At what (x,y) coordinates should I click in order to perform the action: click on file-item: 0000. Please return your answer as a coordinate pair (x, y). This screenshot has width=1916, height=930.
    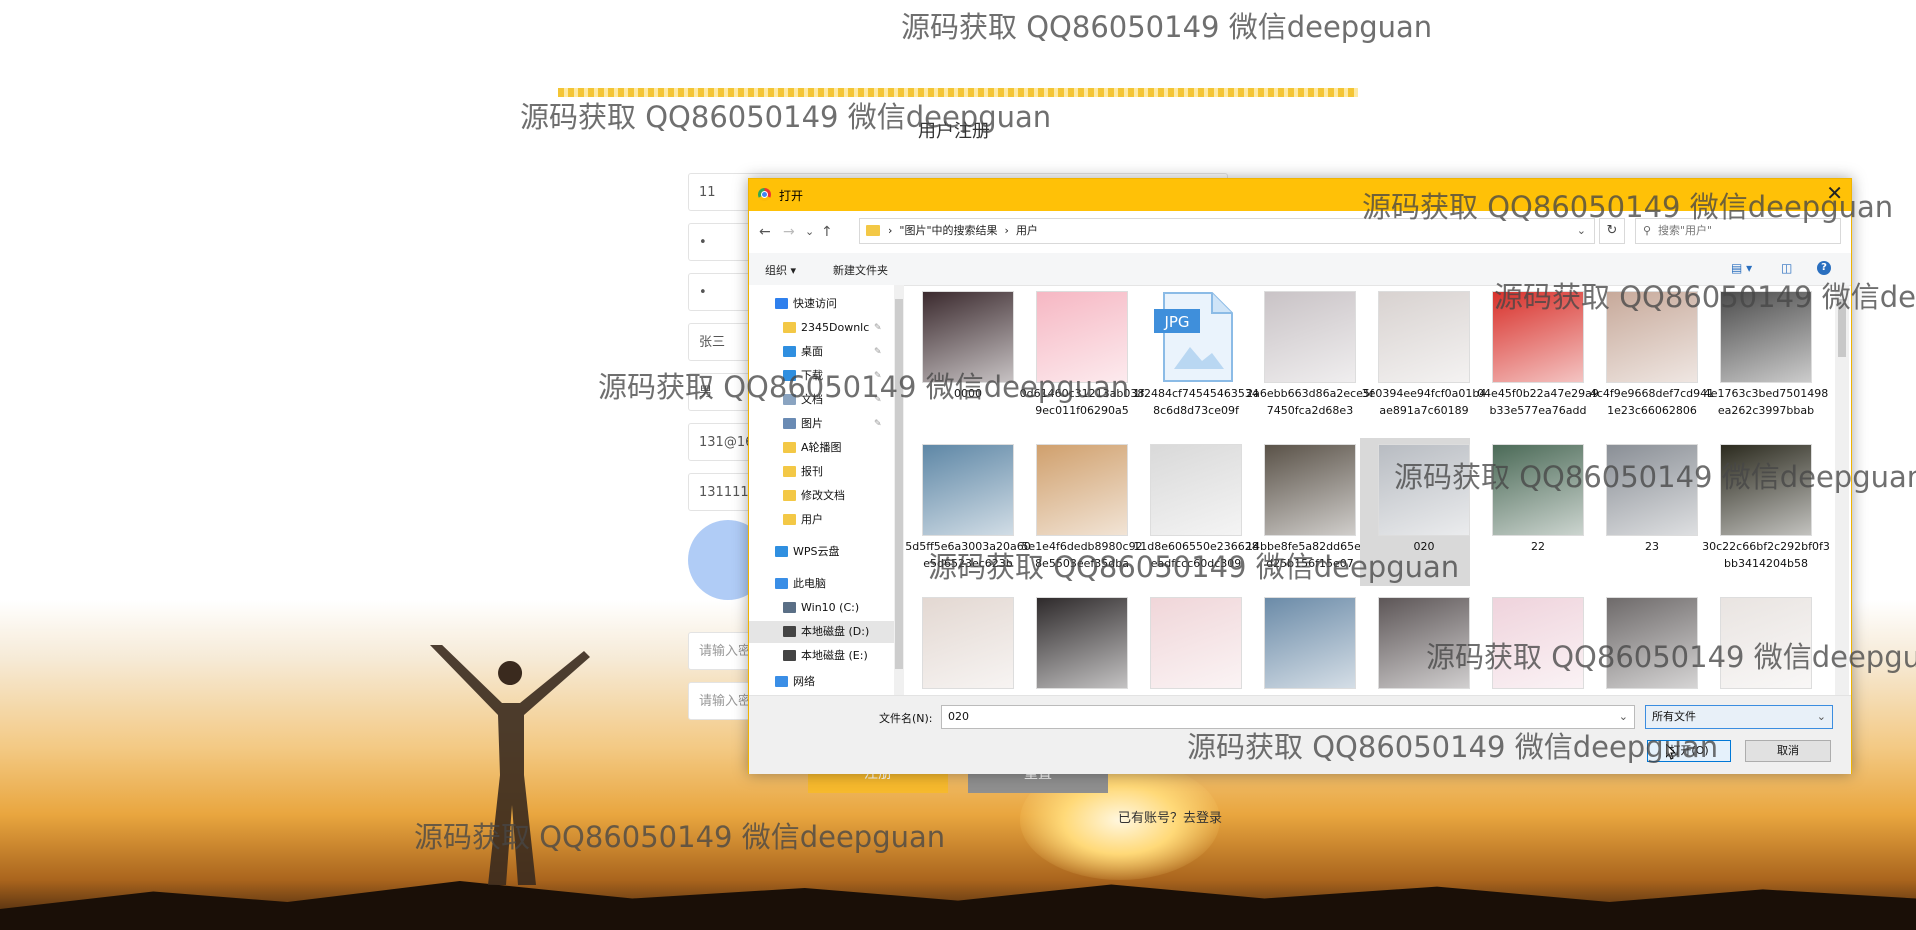
    Looking at the image, I should click on (959, 359).